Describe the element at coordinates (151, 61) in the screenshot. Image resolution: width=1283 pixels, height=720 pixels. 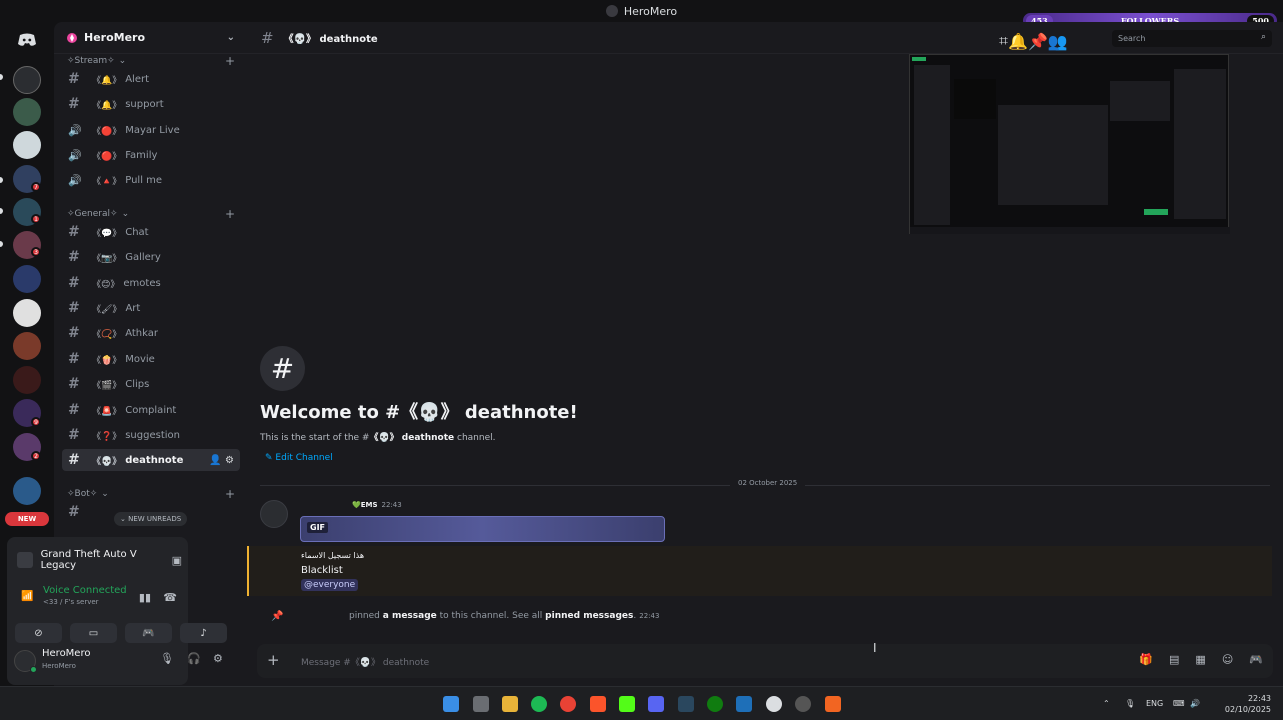
I see `category-stream: ✧Stream✧ ⌄ +` at that location.